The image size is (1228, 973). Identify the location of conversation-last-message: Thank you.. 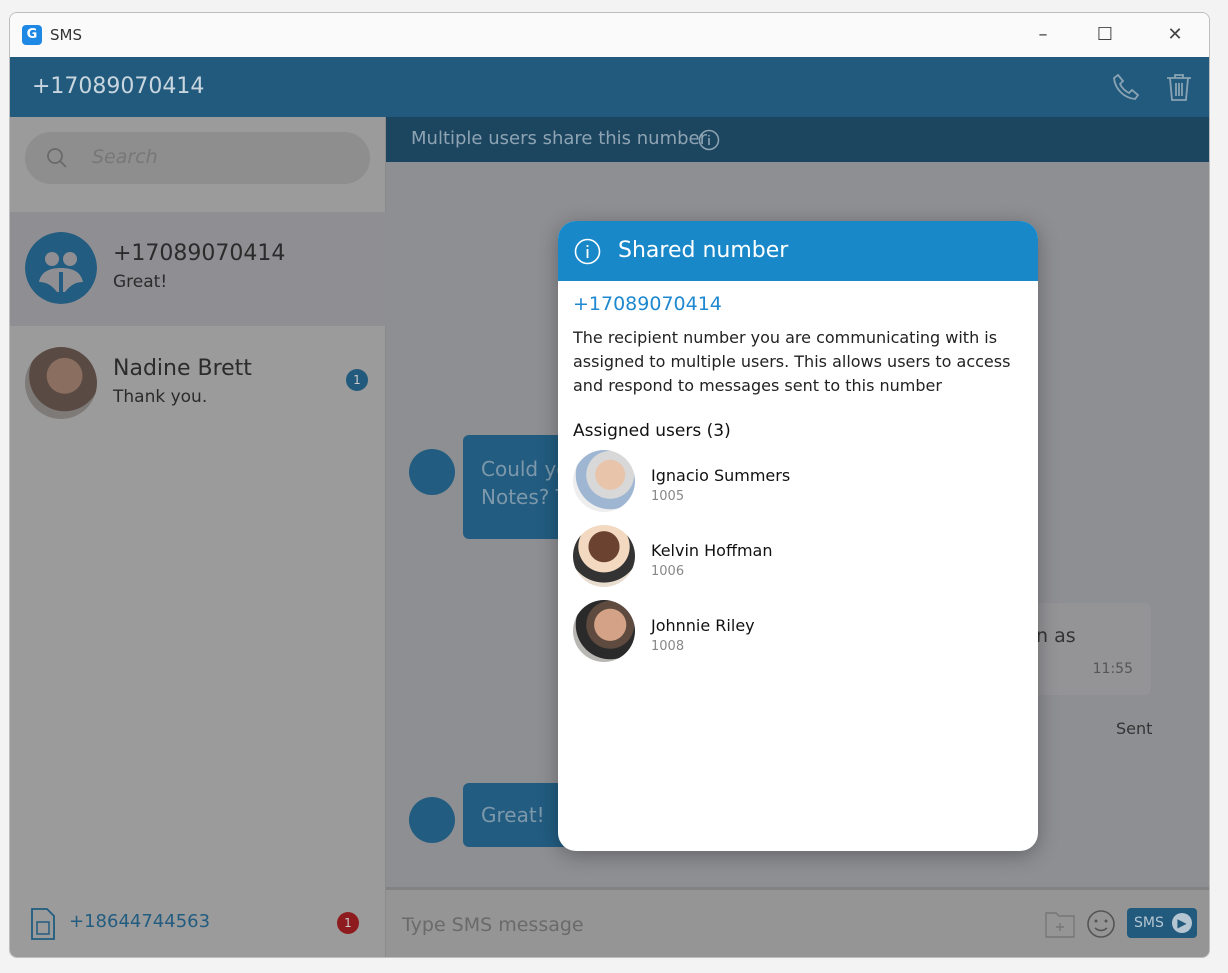
(160, 397).